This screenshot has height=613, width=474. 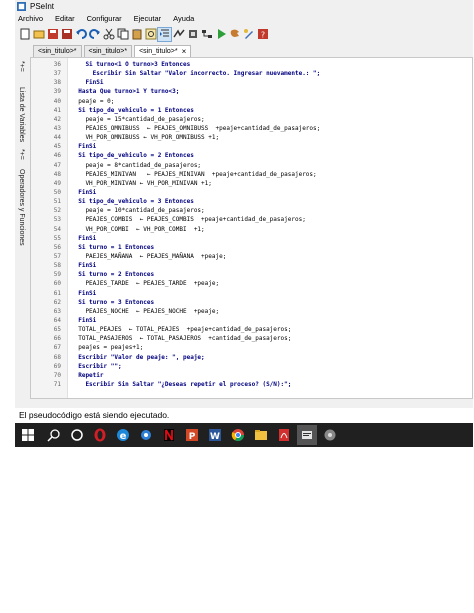 What do you see at coordinates (251, 119) in the screenshot?
I see `code-line: 42 peaje = 15*cantidad_de_pasajeros;` at bounding box center [251, 119].